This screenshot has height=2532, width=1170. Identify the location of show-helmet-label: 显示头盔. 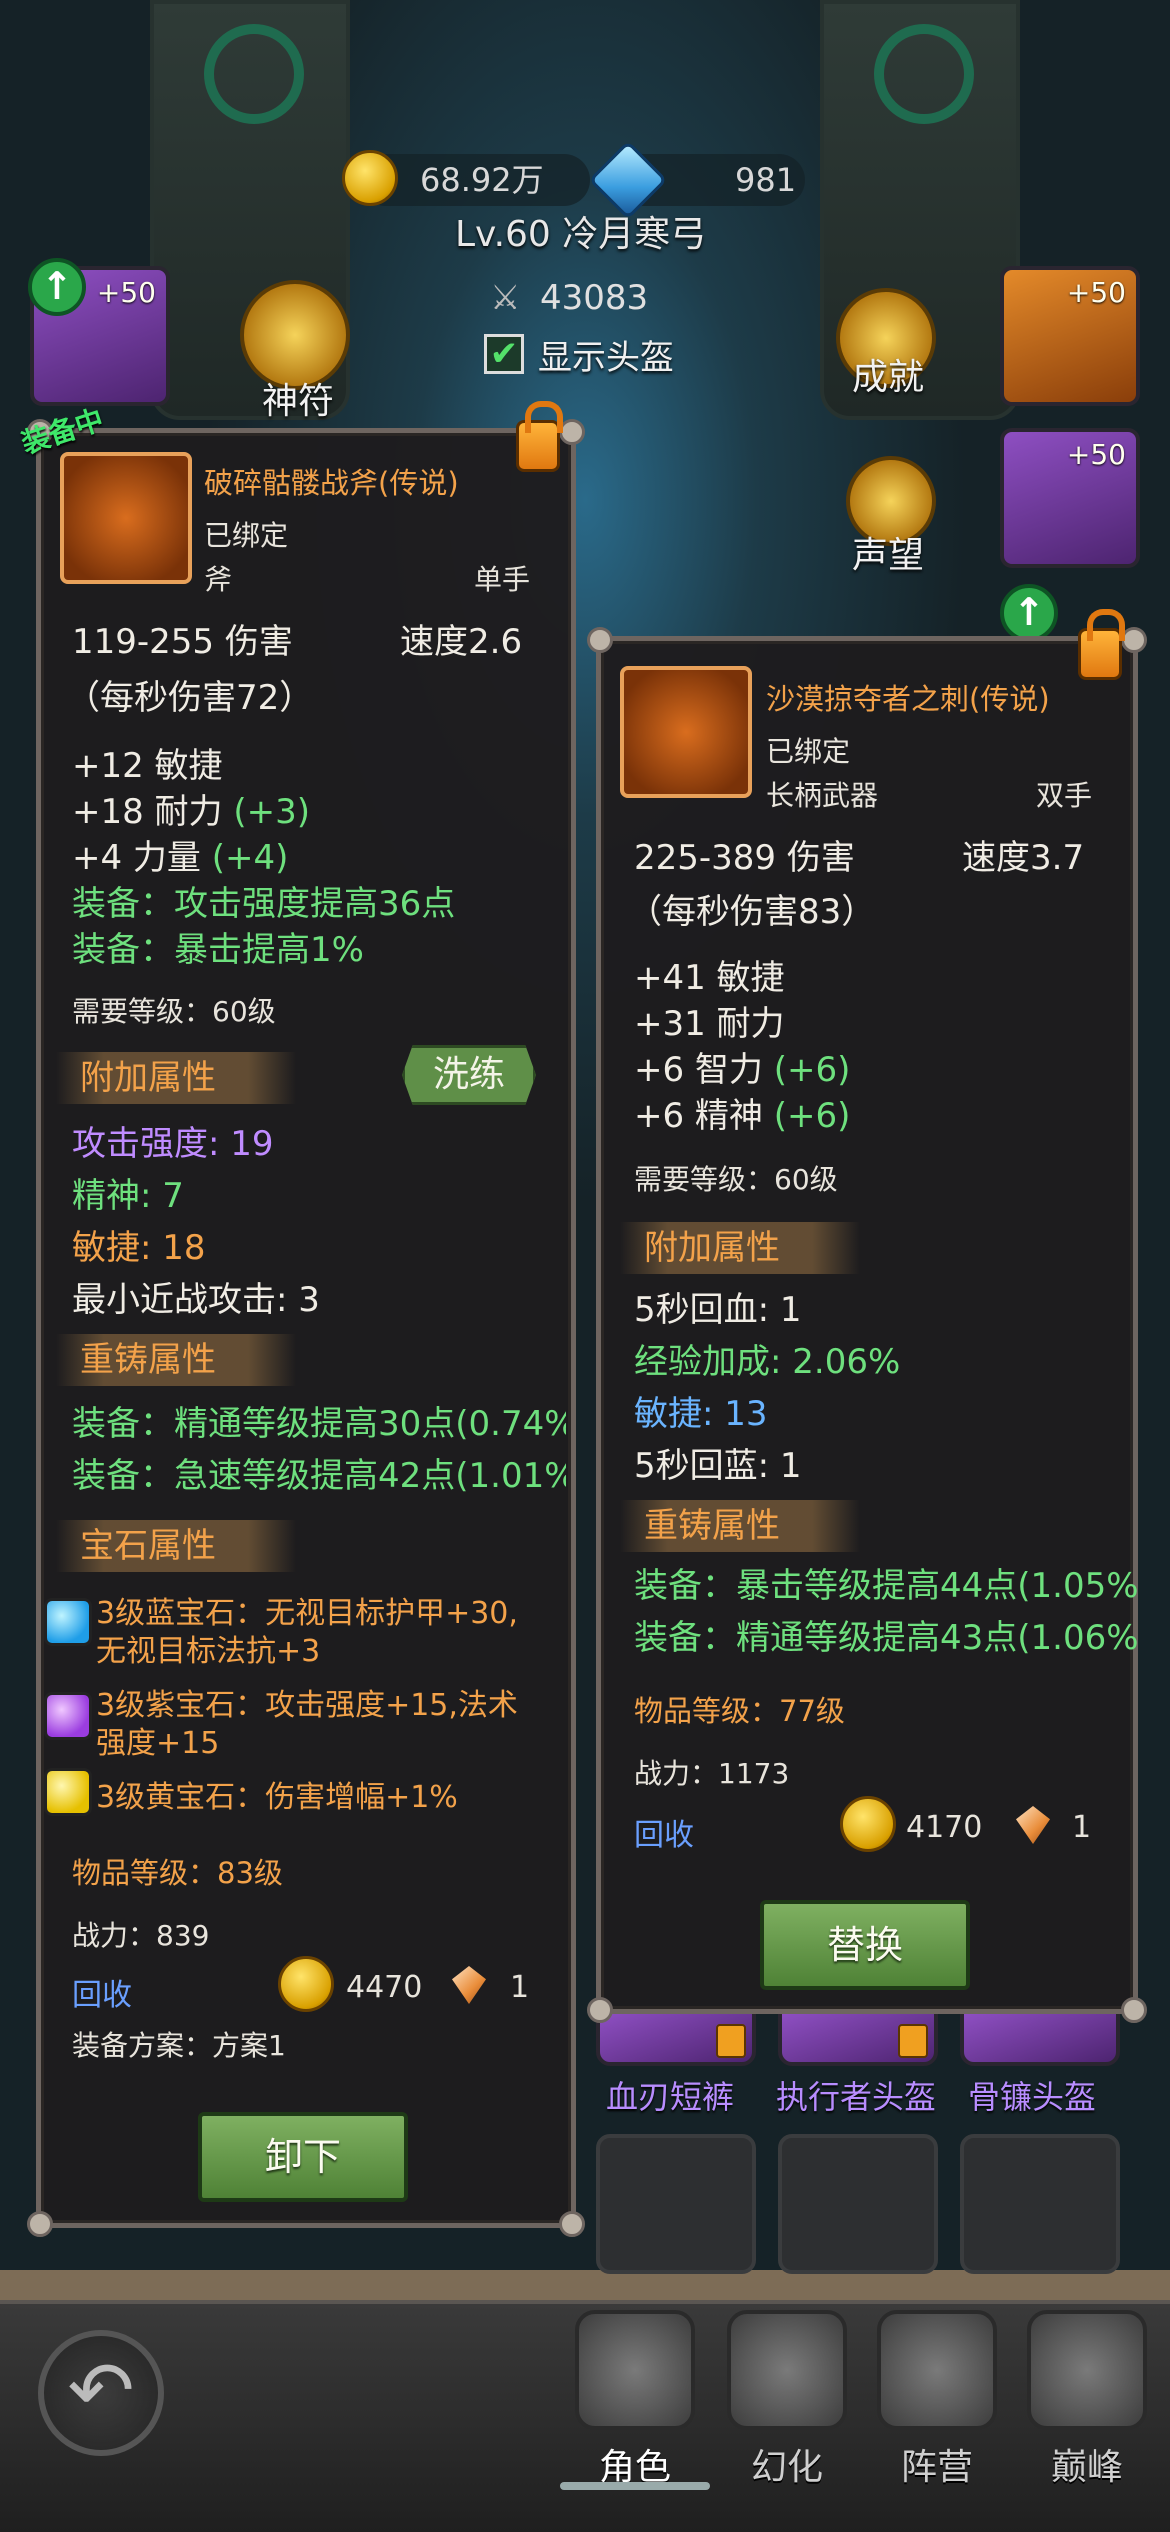
(606, 358).